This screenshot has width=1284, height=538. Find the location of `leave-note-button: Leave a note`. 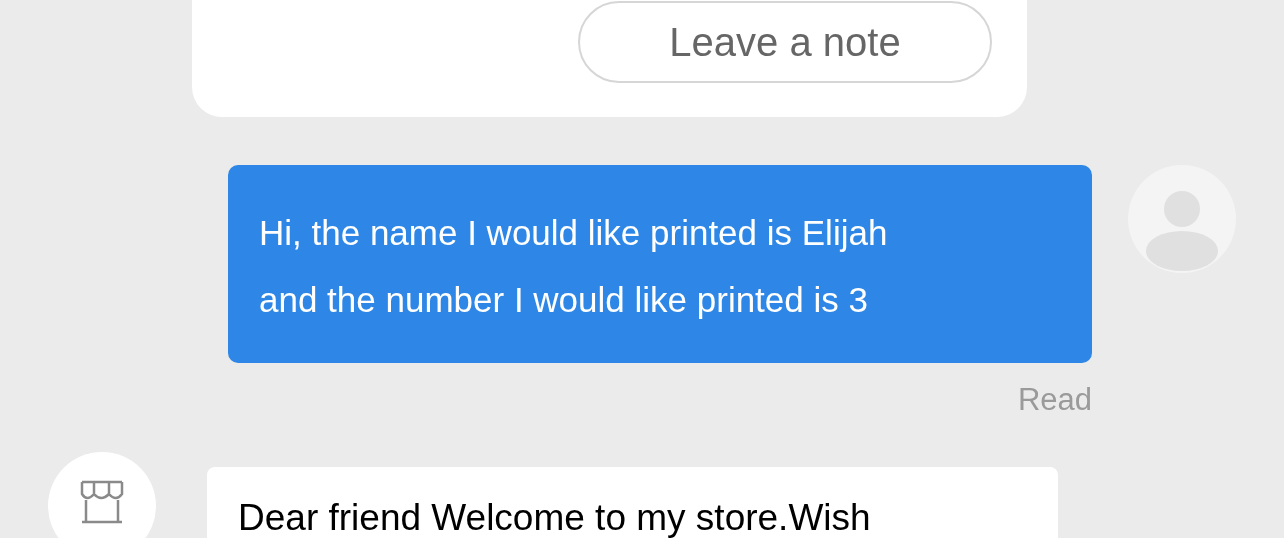

leave-note-button: Leave a note is located at coordinates (785, 42).